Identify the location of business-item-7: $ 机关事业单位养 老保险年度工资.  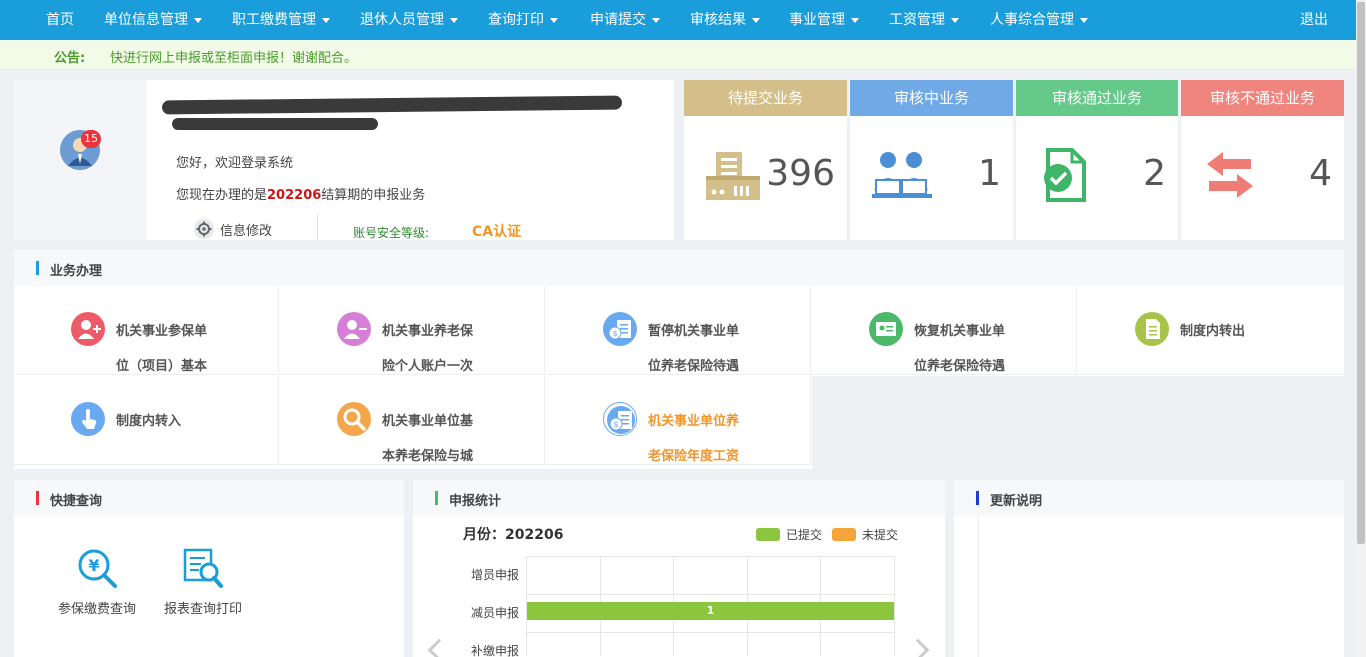
(678, 420).